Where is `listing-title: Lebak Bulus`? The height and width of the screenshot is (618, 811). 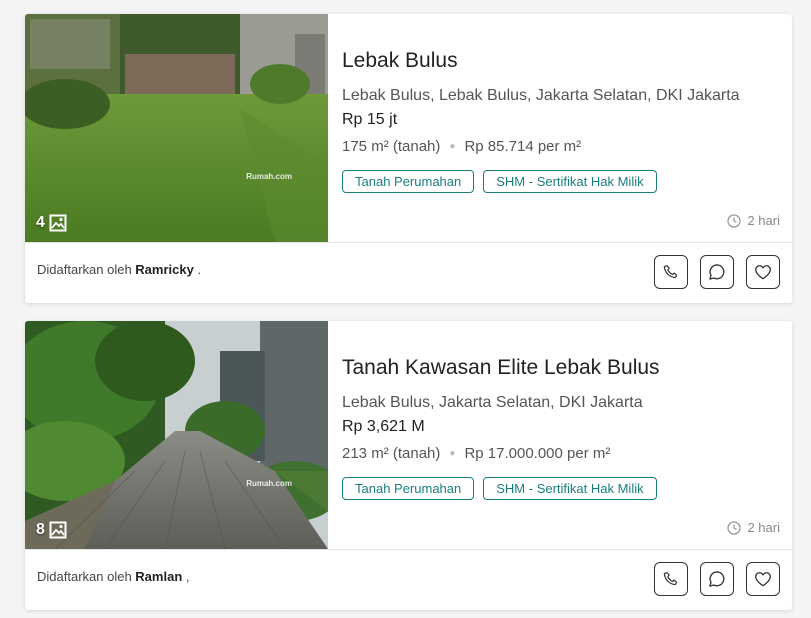 listing-title: Lebak Bulus is located at coordinates (400, 61).